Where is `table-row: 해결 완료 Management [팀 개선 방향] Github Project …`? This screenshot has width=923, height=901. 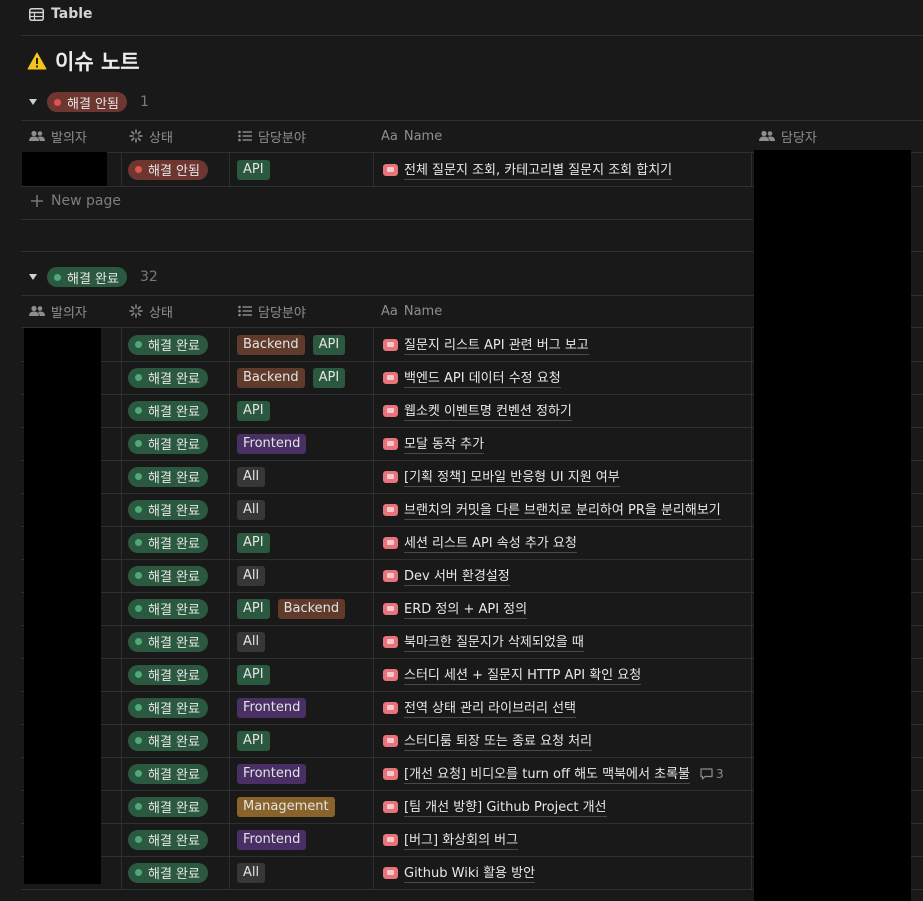 table-row: 해결 완료 Management [팀 개선 방향] Github Project … is located at coordinates (386, 806).